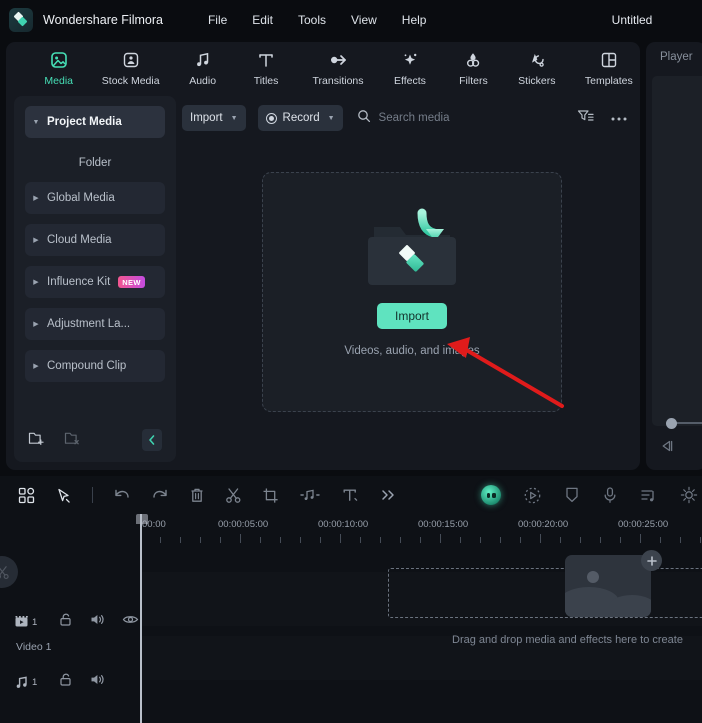 This screenshot has width=702, height=723. I want to click on tab-transitions: Transitions, so click(338, 68).